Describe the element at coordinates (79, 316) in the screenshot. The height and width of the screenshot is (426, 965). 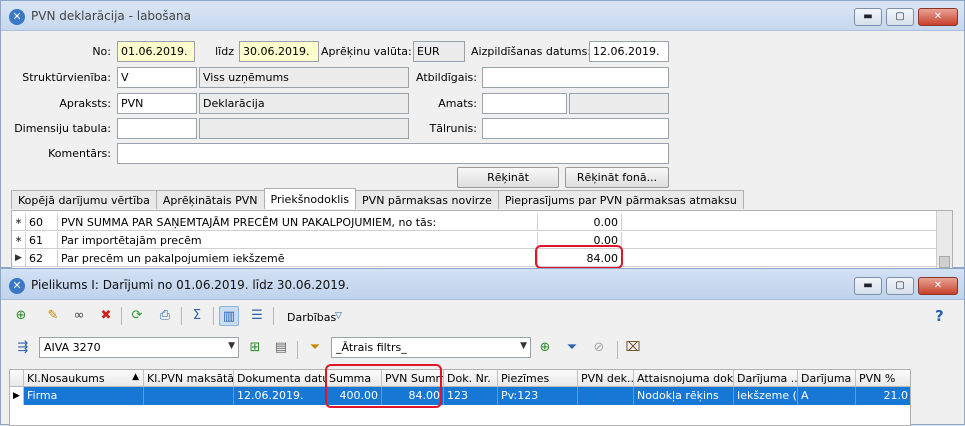
I see `view-icon: ∞` at that location.